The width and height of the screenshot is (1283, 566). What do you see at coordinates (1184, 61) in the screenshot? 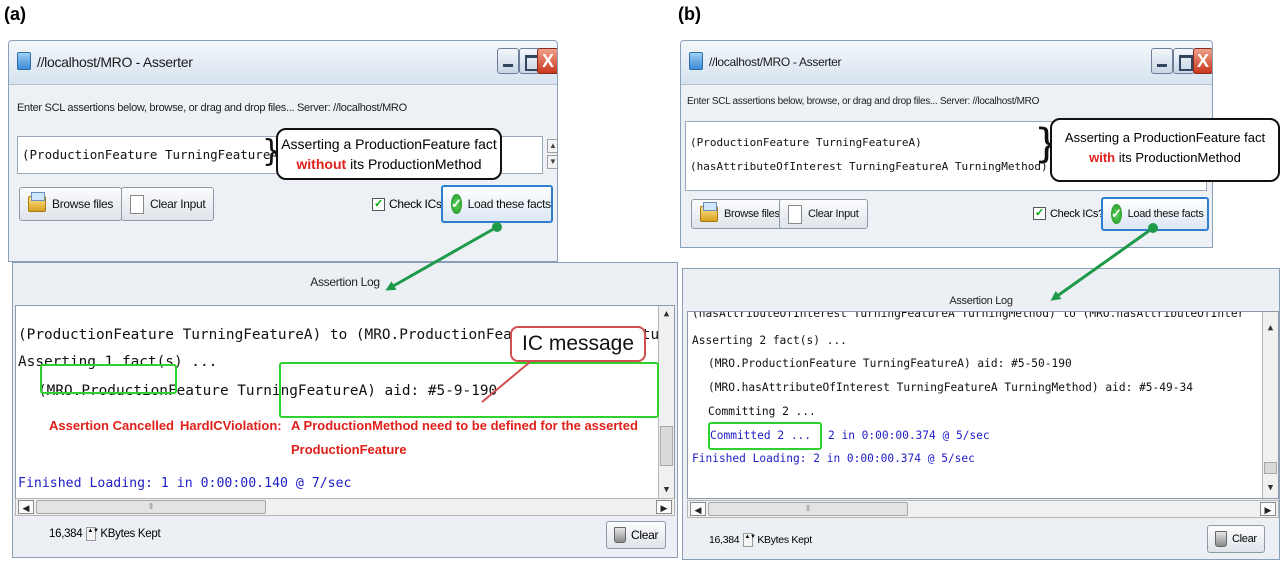
I see `maximize-button` at bounding box center [1184, 61].